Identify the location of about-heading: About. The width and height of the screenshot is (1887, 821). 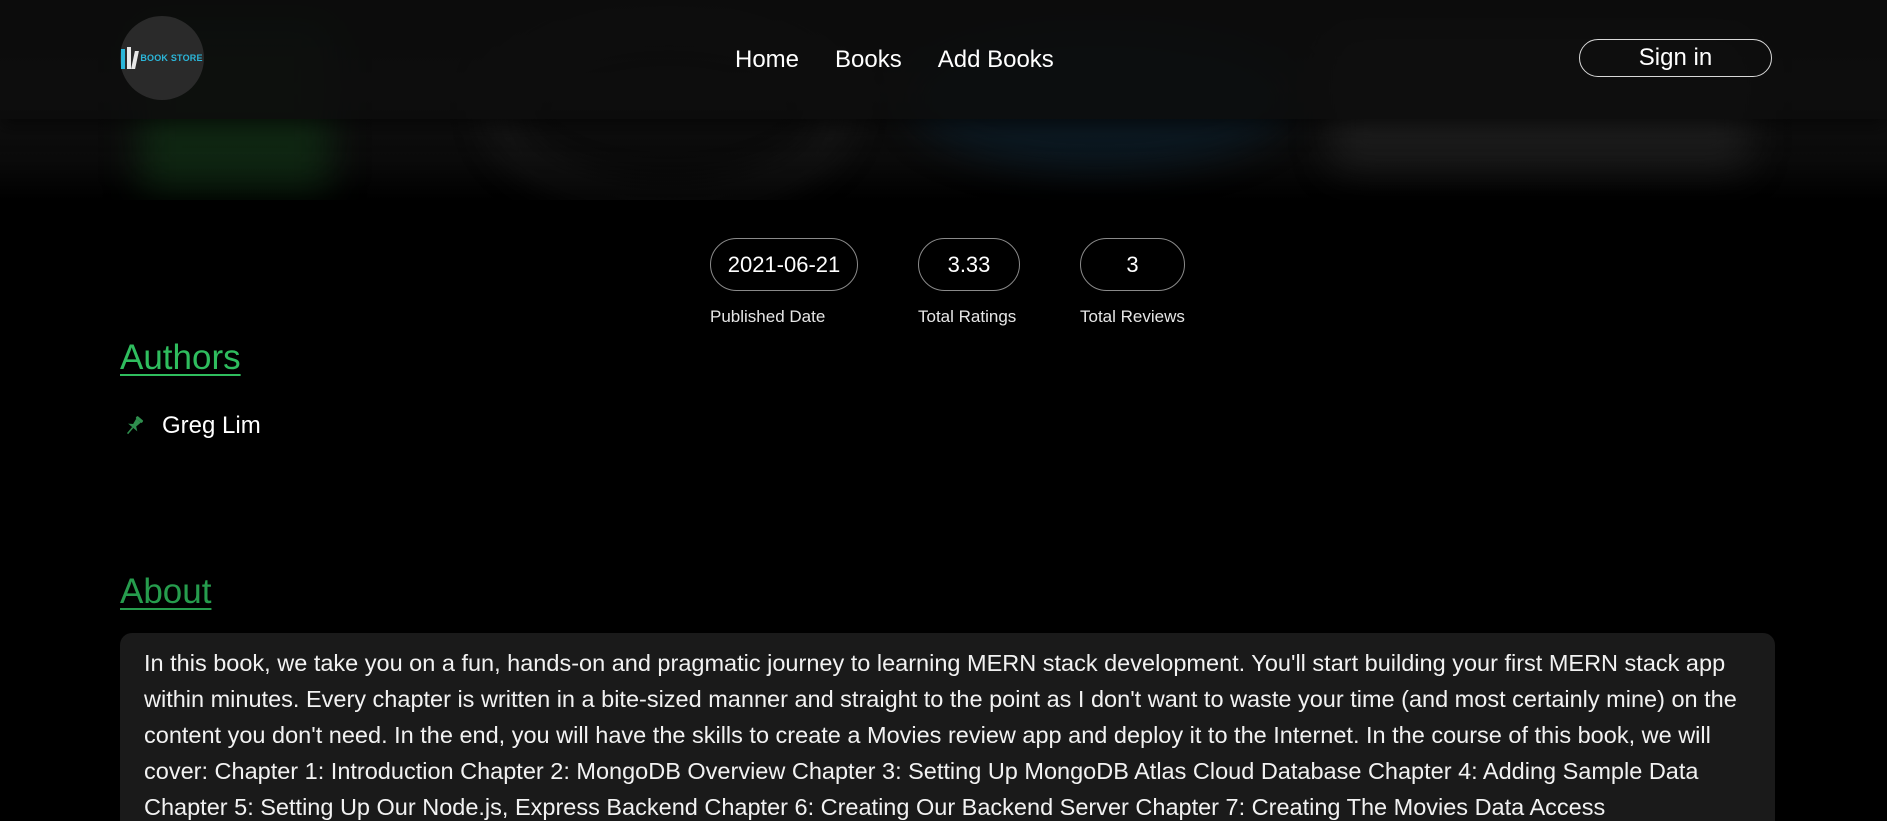
(166, 591).